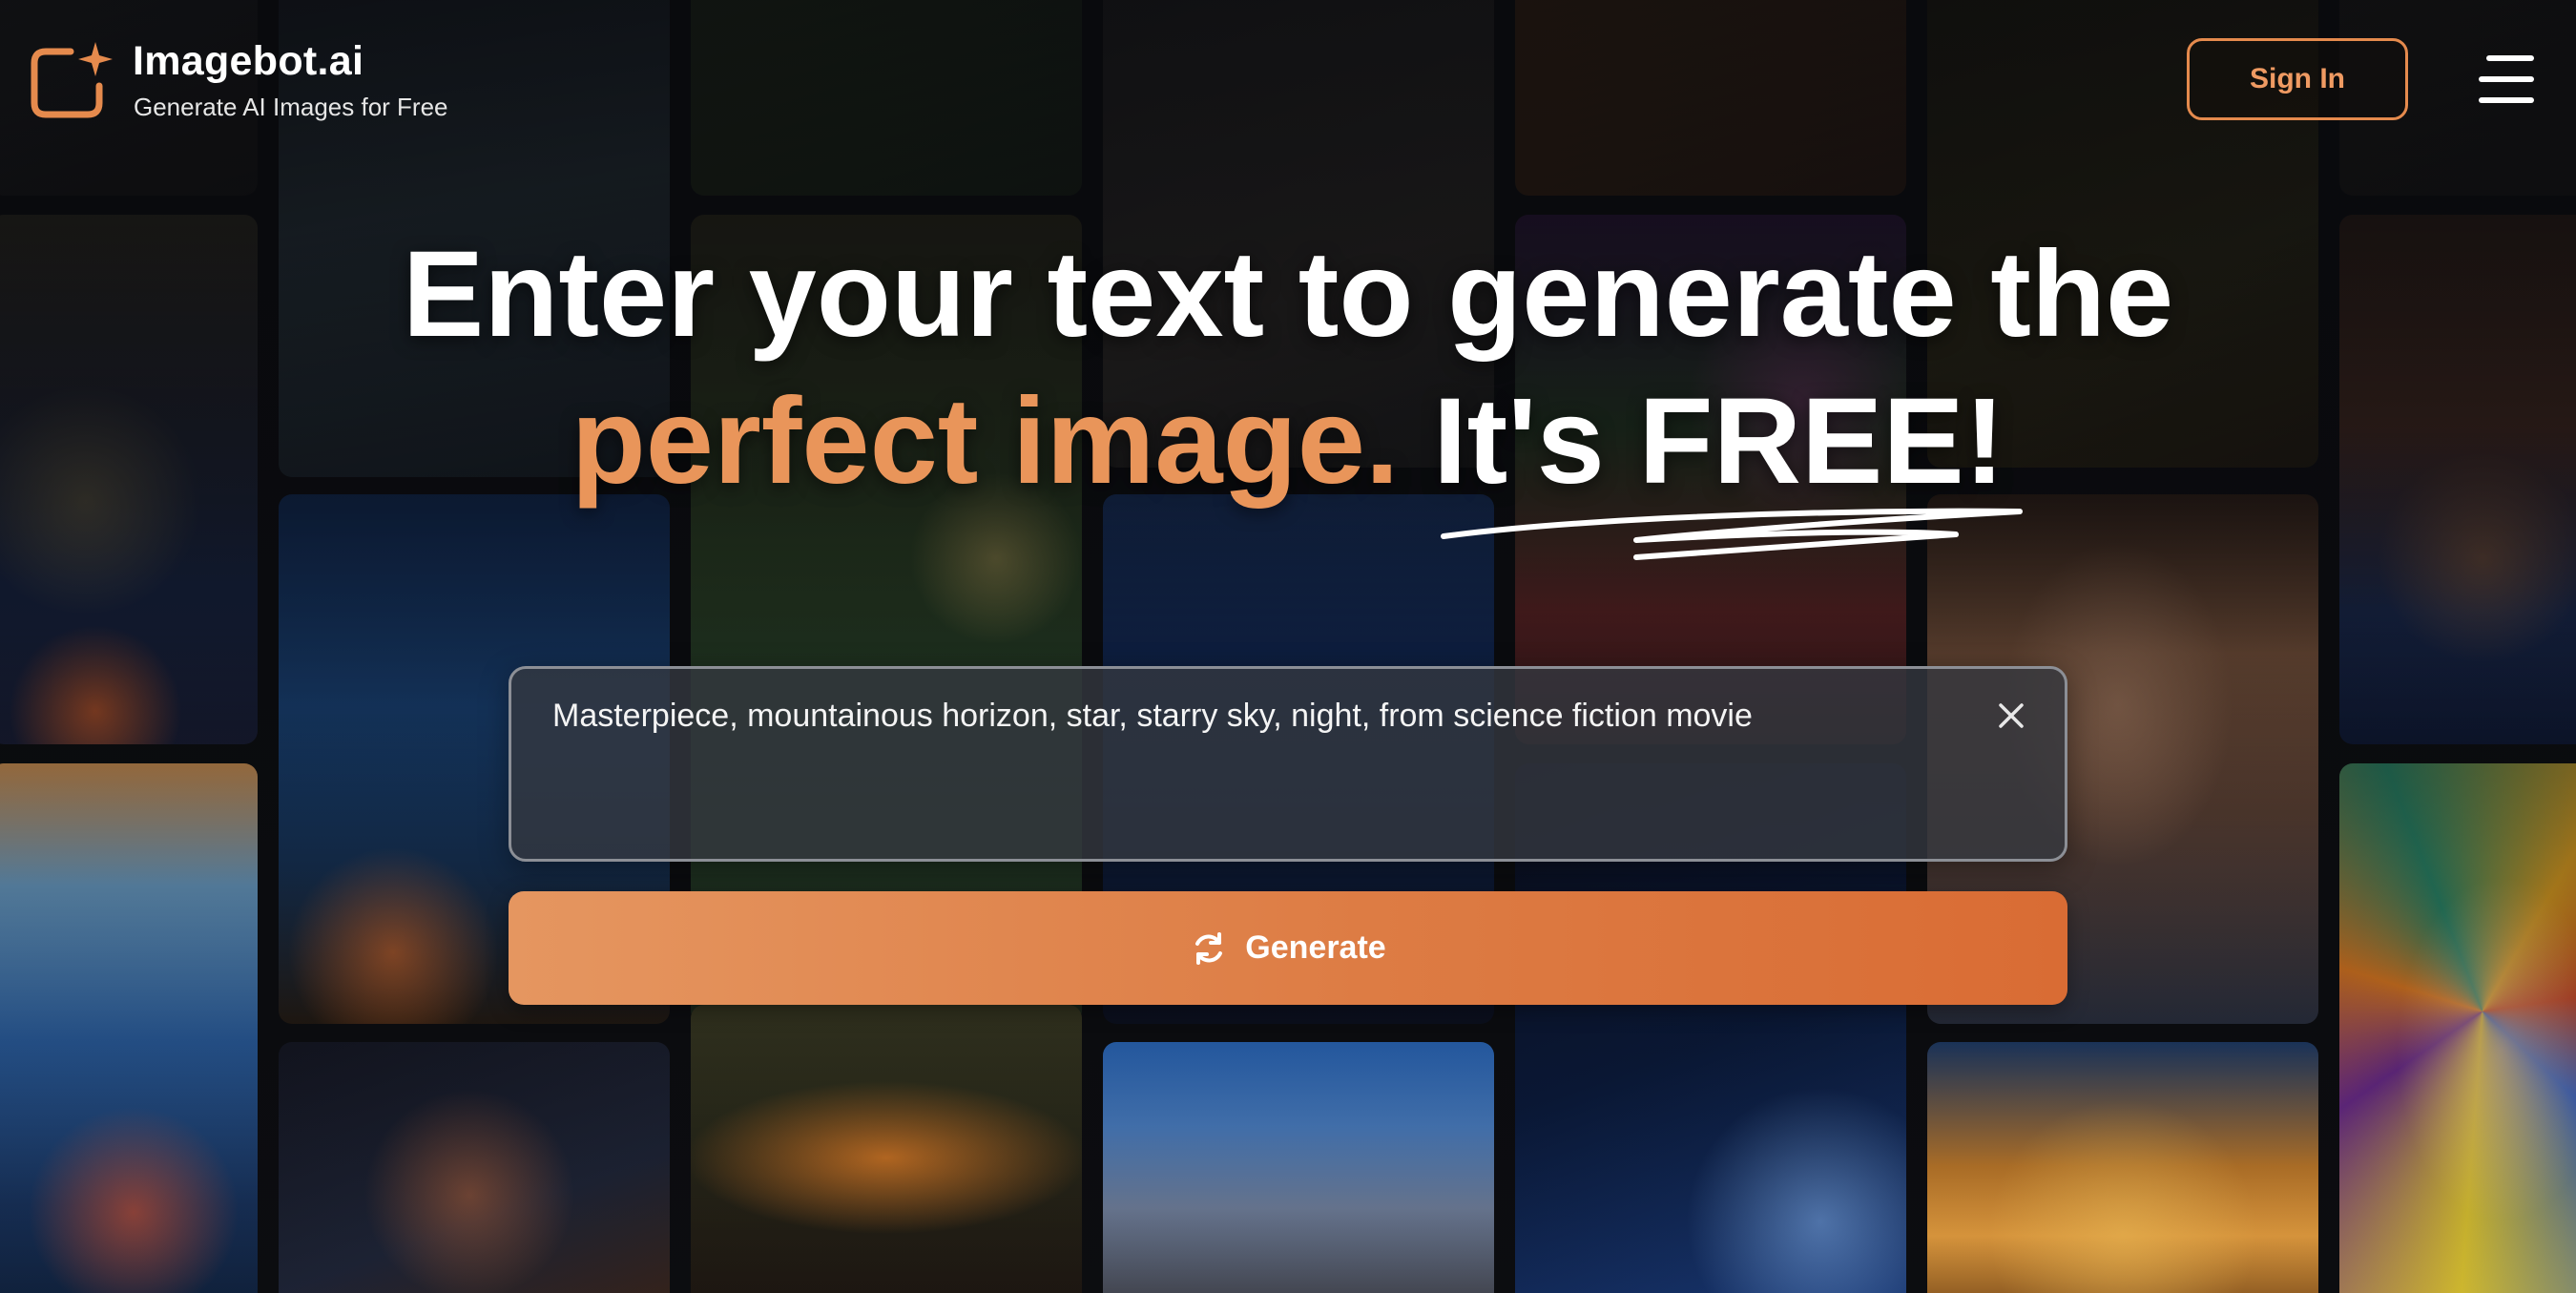 The height and width of the screenshot is (1293, 2576). Describe the element at coordinates (1315, 947) in the screenshot. I see `generate-label: Generate` at that location.